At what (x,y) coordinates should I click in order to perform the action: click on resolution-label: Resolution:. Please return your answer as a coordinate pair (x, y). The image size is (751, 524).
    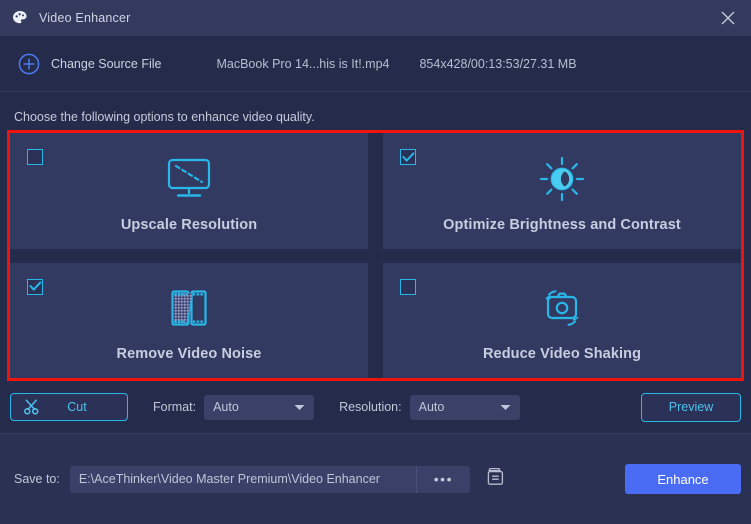
    Looking at the image, I should click on (370, 407).